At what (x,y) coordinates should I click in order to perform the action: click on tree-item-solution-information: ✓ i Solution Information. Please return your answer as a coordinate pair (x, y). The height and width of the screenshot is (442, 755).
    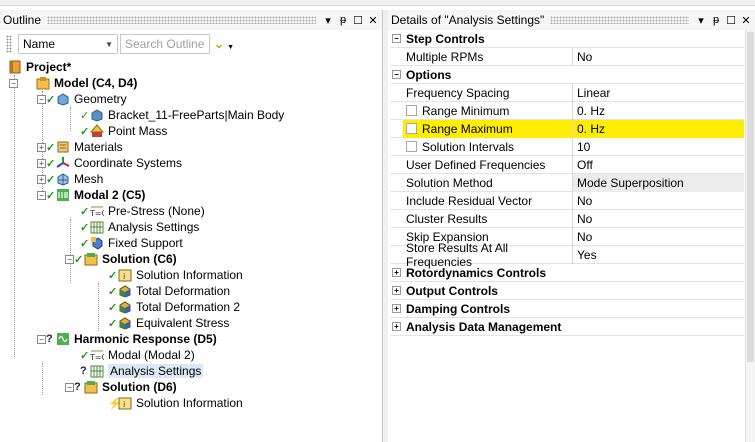
    Looking at the image, I should click on (175, 275).